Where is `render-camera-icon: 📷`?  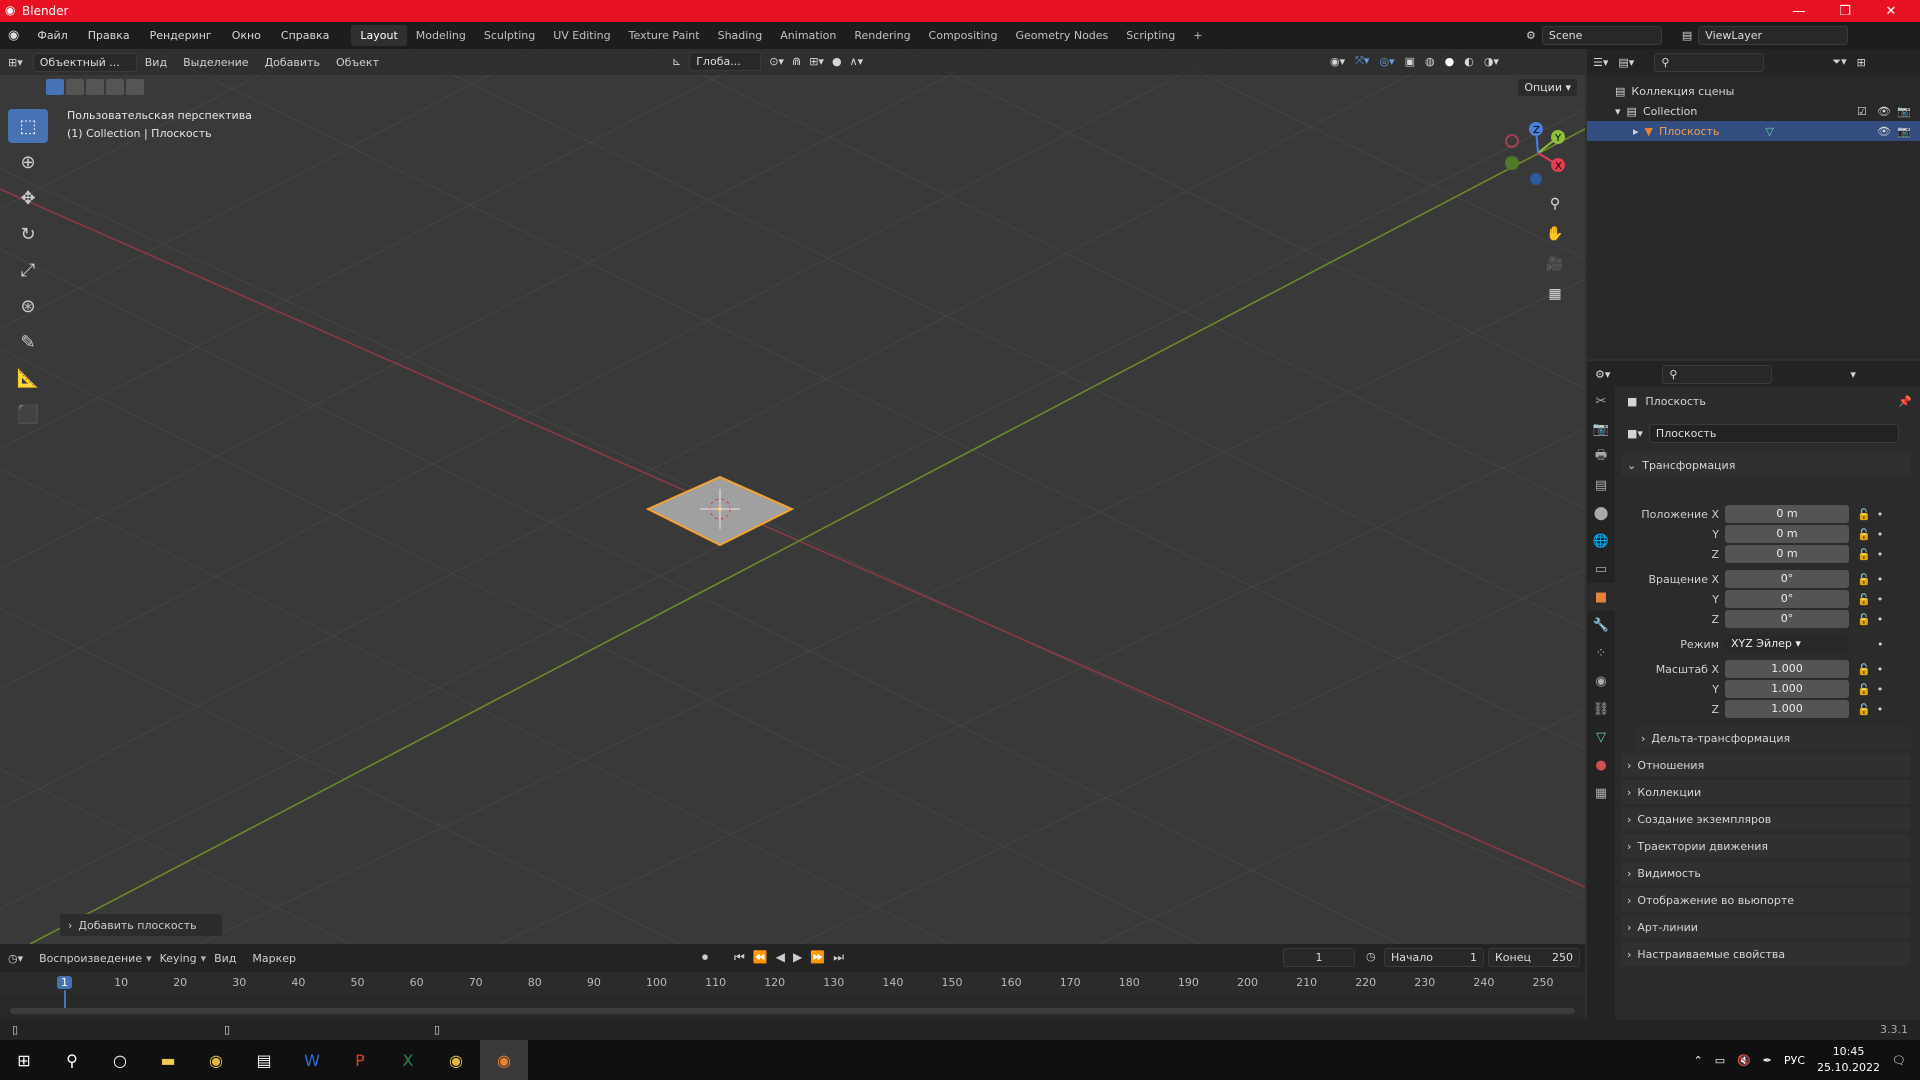 render-camera-icon: 📷 is located at coordinates (1904, 111).